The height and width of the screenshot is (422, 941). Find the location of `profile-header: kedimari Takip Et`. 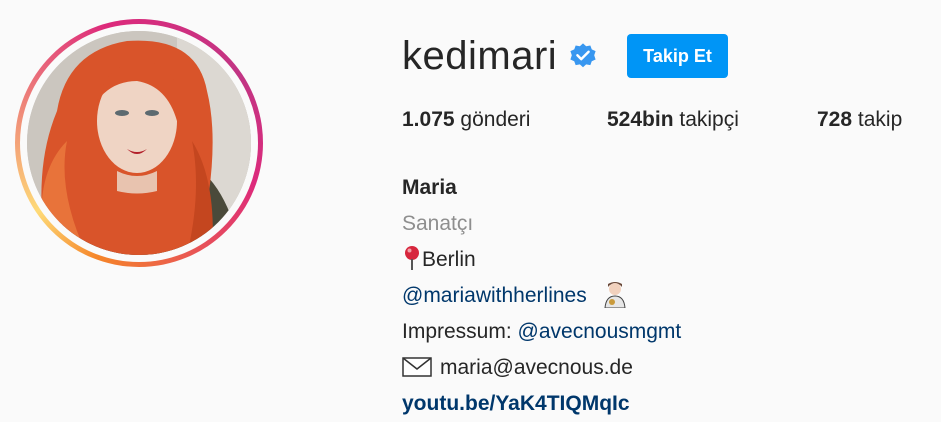

profile-header: kedimari Takip Et is located at coordinates (565, 56).